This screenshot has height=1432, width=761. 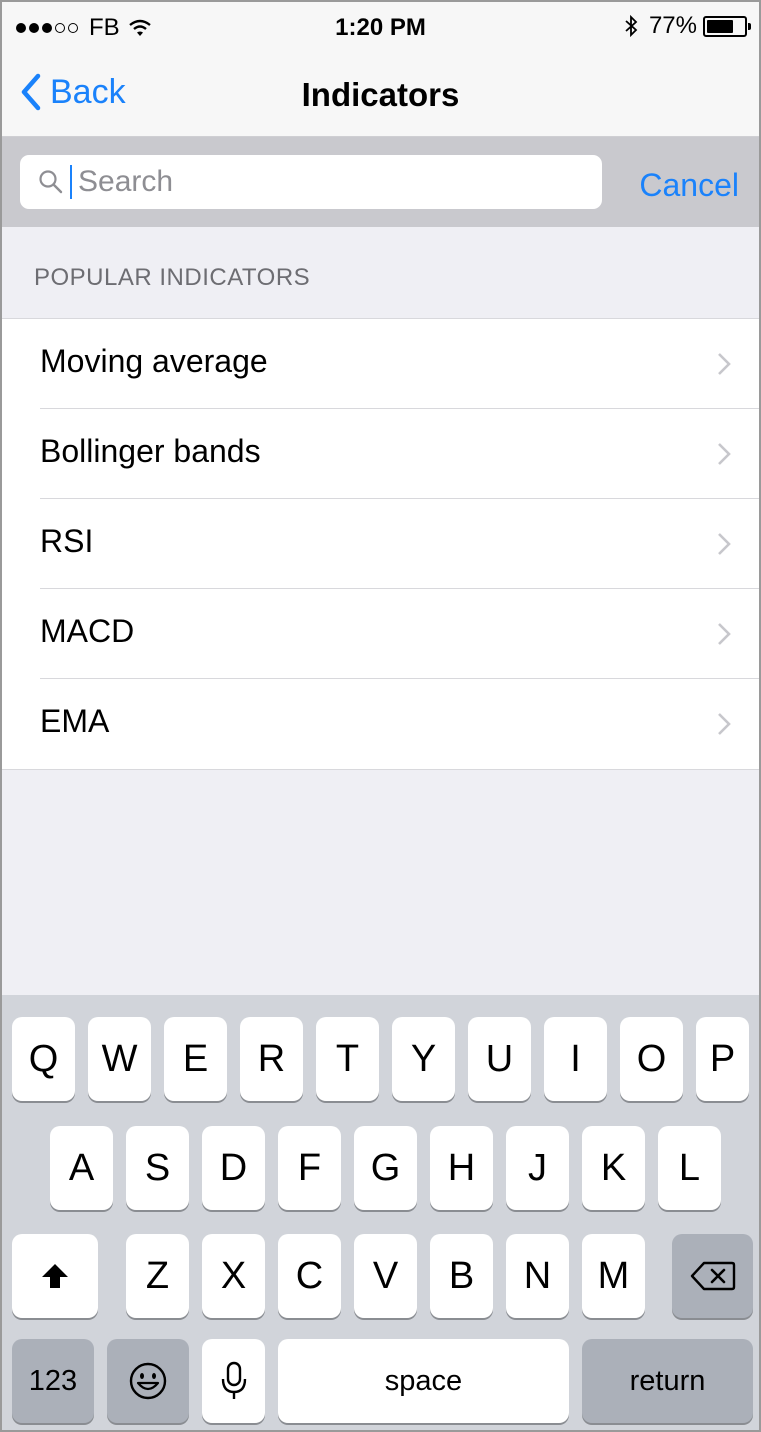 What do you see at coordinates (380, 634) in the screenshot?
I see `list-item: MACD` at bounding box center [380, 634].